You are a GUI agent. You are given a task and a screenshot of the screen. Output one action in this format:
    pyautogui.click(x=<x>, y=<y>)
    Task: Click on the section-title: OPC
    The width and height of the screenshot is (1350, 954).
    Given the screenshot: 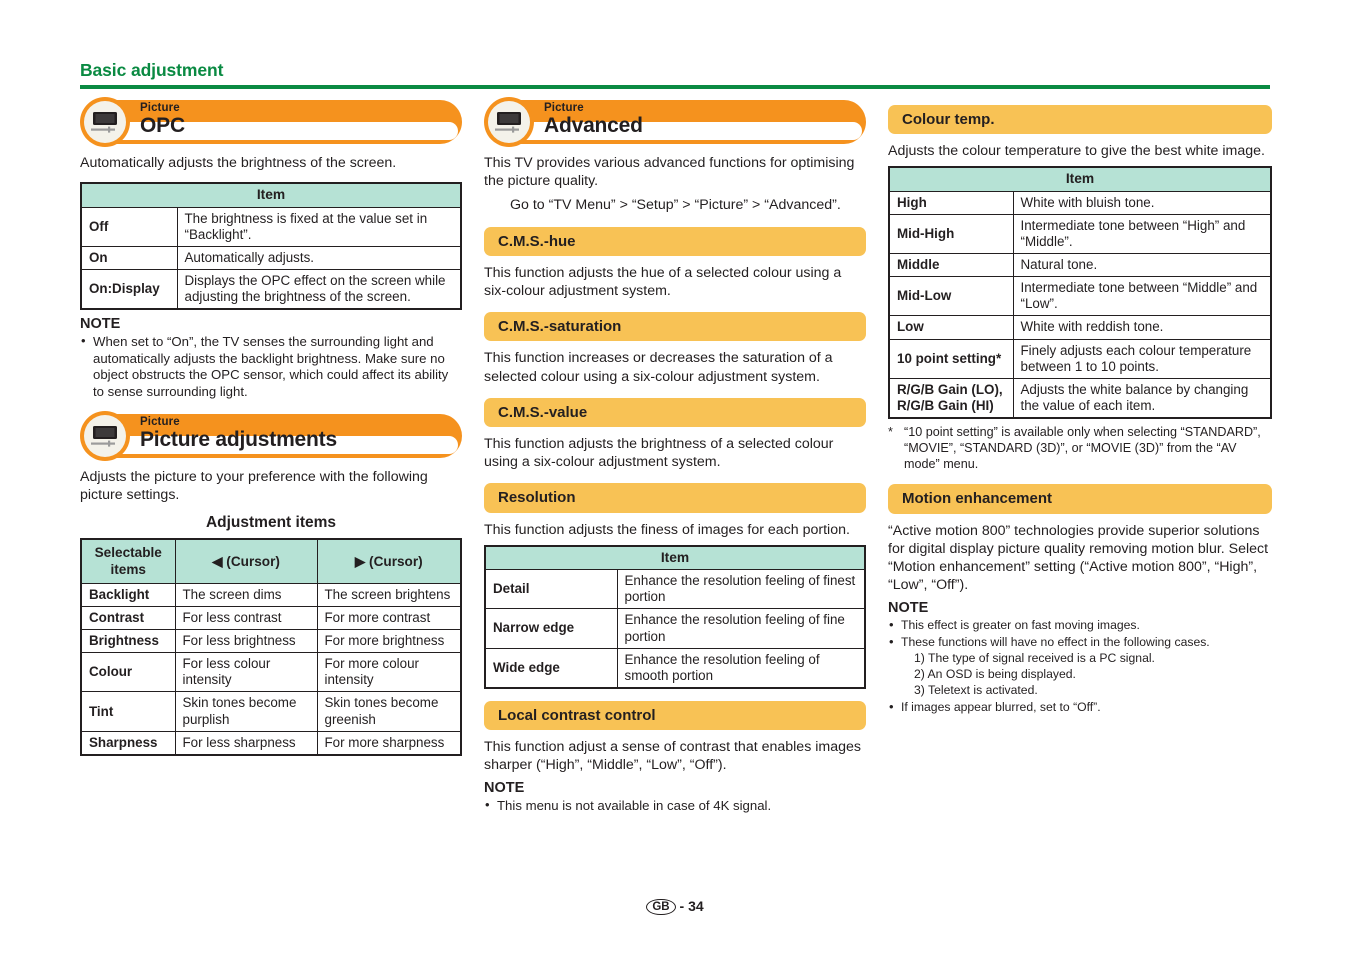 What is the action you would take?
    pyautogui.click(x=162, y=126)
    